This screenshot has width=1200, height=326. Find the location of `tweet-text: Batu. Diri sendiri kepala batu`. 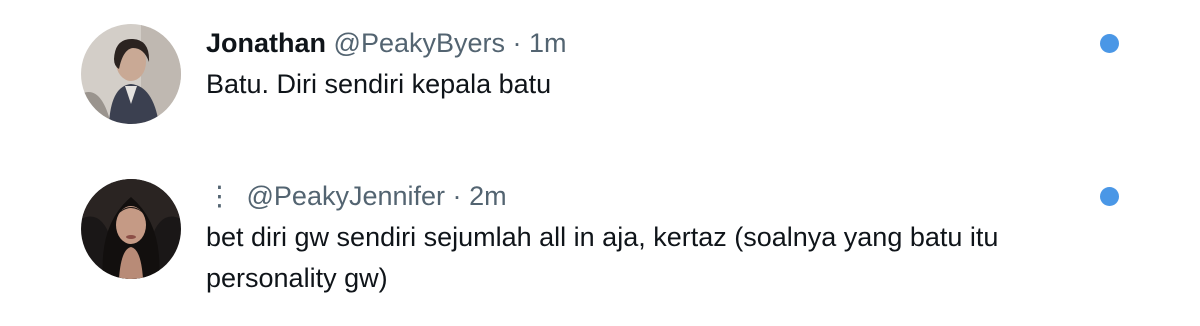

tweet-text: Batu. Diri sendiri kepala batu is located at coordinates (379, 84).